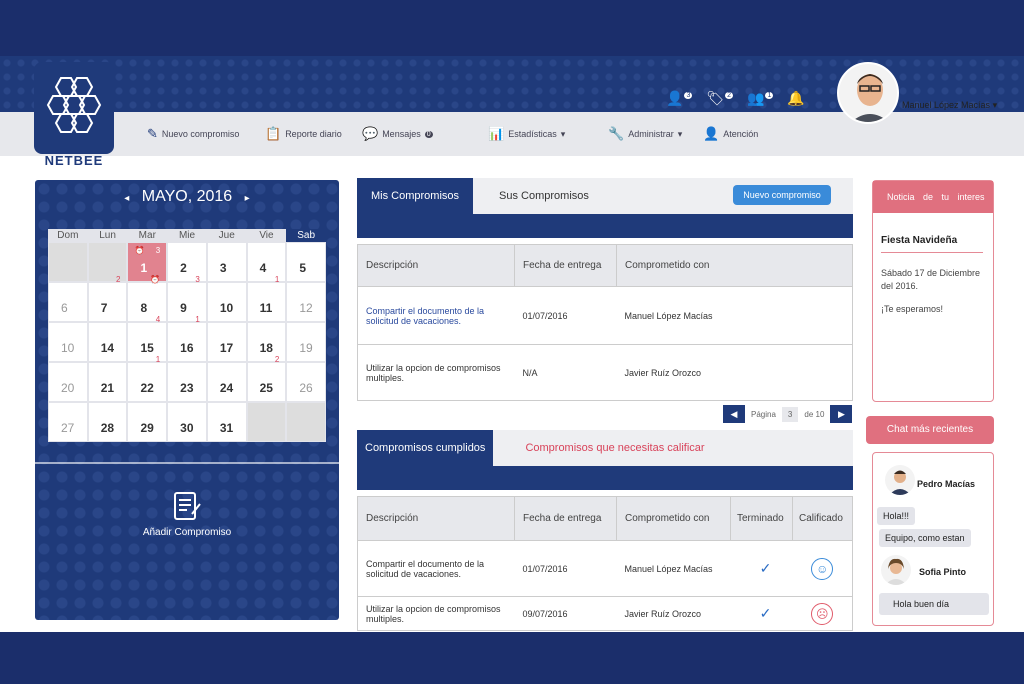  Describe the element at coordinates (68, 422) in the screenshot. I see `calendar-day: 27` at that location.